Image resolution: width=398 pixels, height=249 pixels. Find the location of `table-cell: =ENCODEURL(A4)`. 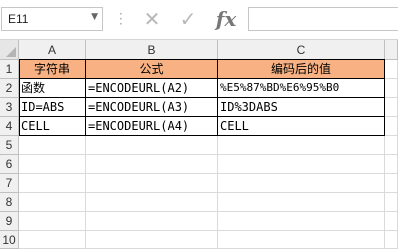

table-cell: =ENCODEURL(A4) is located at coordinates (152, 126).